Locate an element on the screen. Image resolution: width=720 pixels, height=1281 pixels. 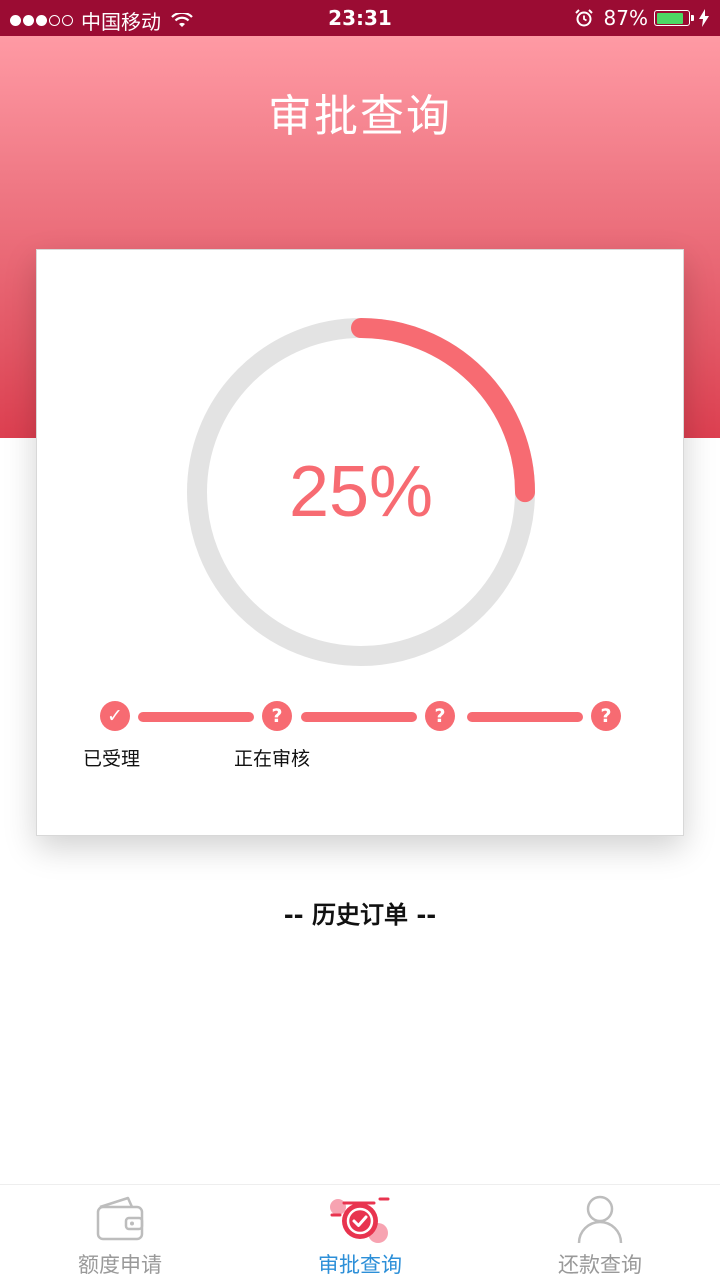
alarm-icon is located at coordinates (583, 18).